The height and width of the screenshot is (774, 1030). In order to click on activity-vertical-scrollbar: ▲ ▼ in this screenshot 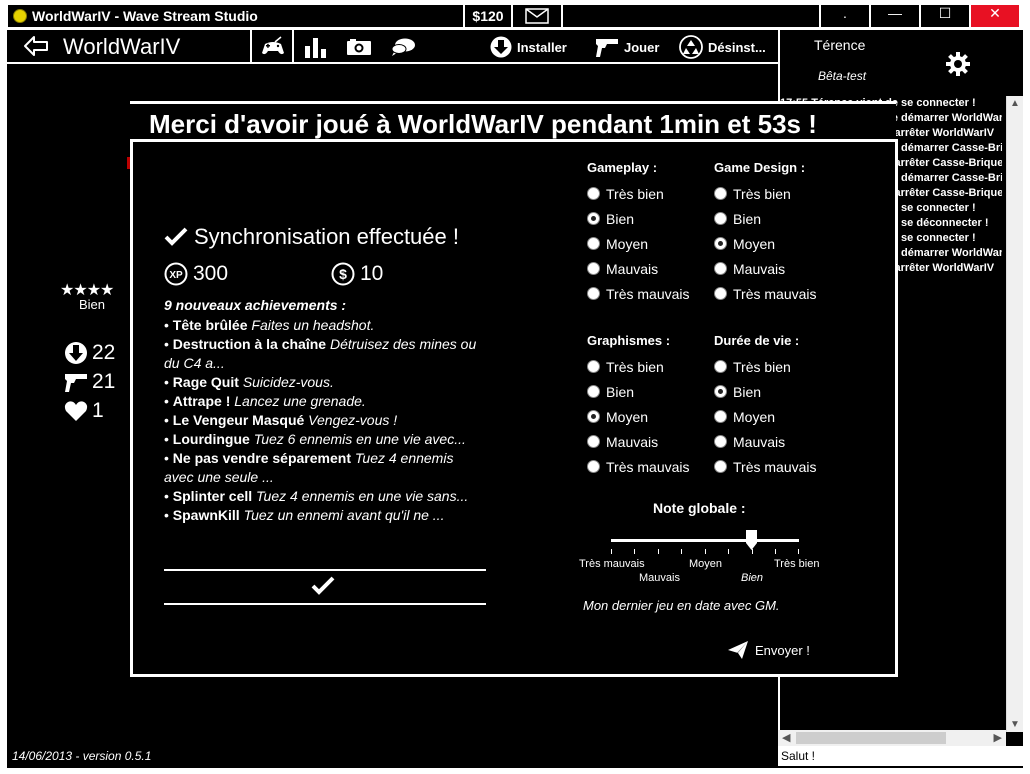, I will do `click(1014, 414)`.